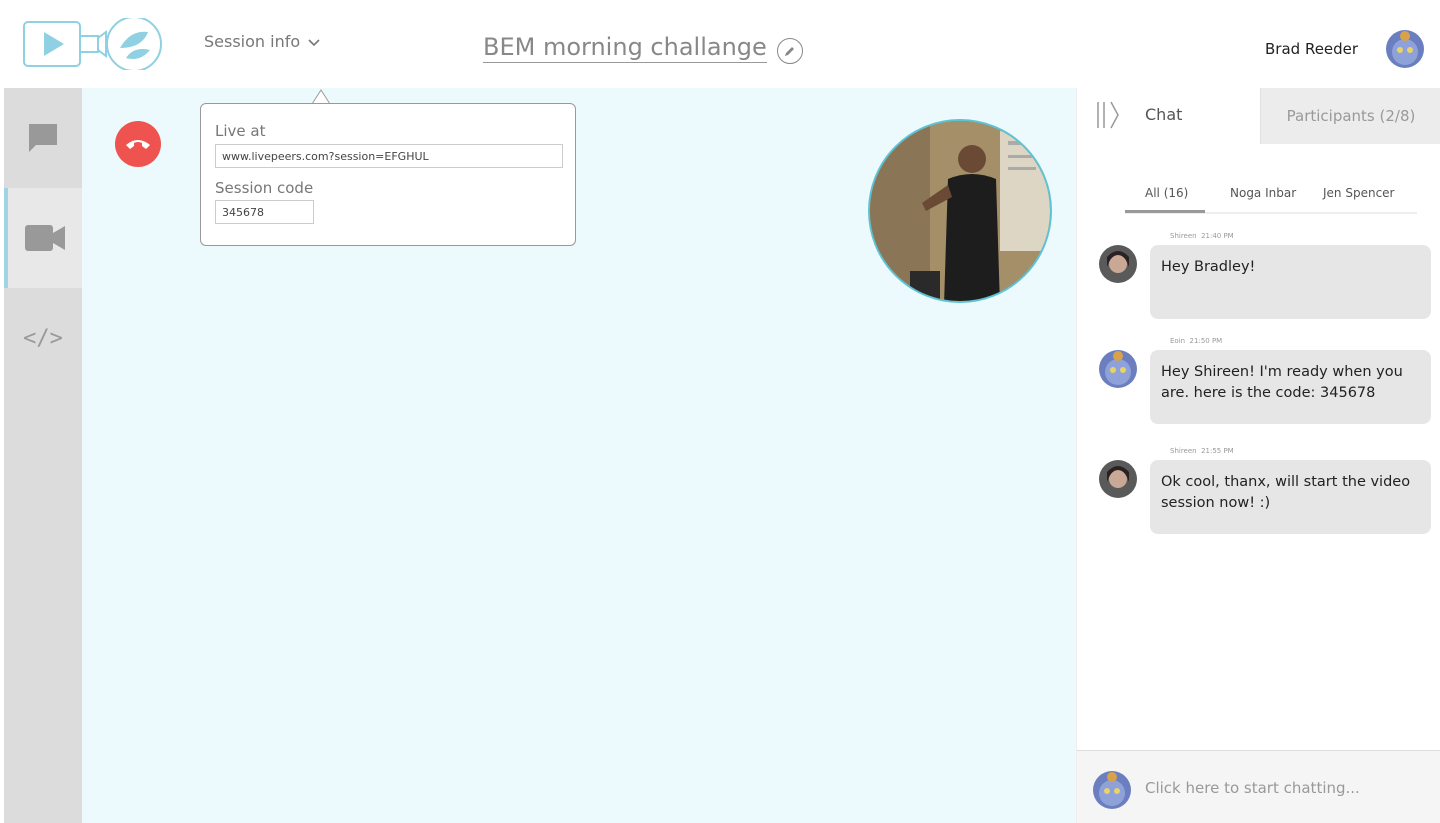  Describe the element at coordinates (252, 41) in the screenshot. I see `session-info-label: Session info` at that location.